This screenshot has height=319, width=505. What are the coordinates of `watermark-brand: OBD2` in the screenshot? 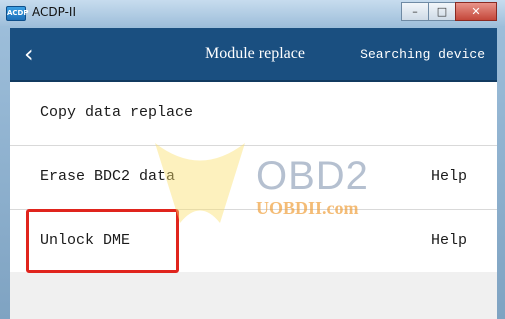 It's located at (312, 176).